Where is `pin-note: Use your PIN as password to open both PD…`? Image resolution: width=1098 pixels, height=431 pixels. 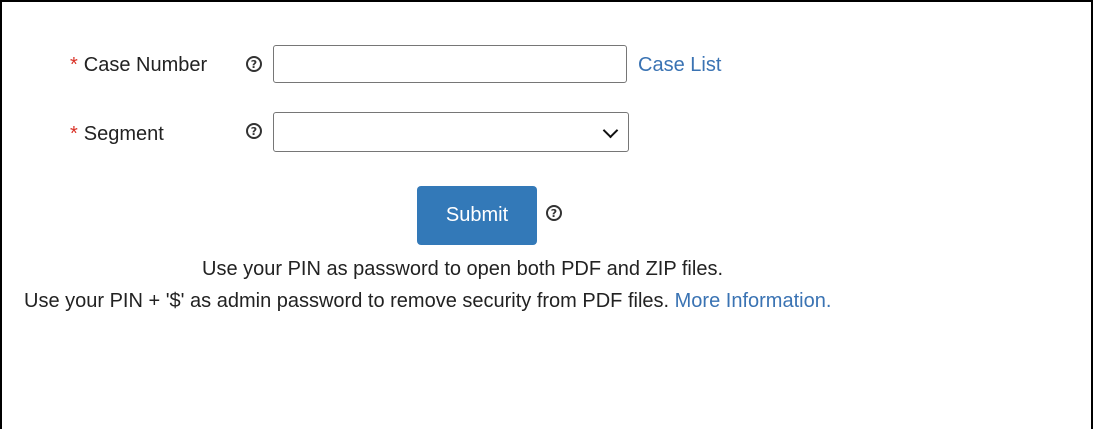 pin-note: Use your PIN as password to open both PD… is located at coordinates (462, 269).